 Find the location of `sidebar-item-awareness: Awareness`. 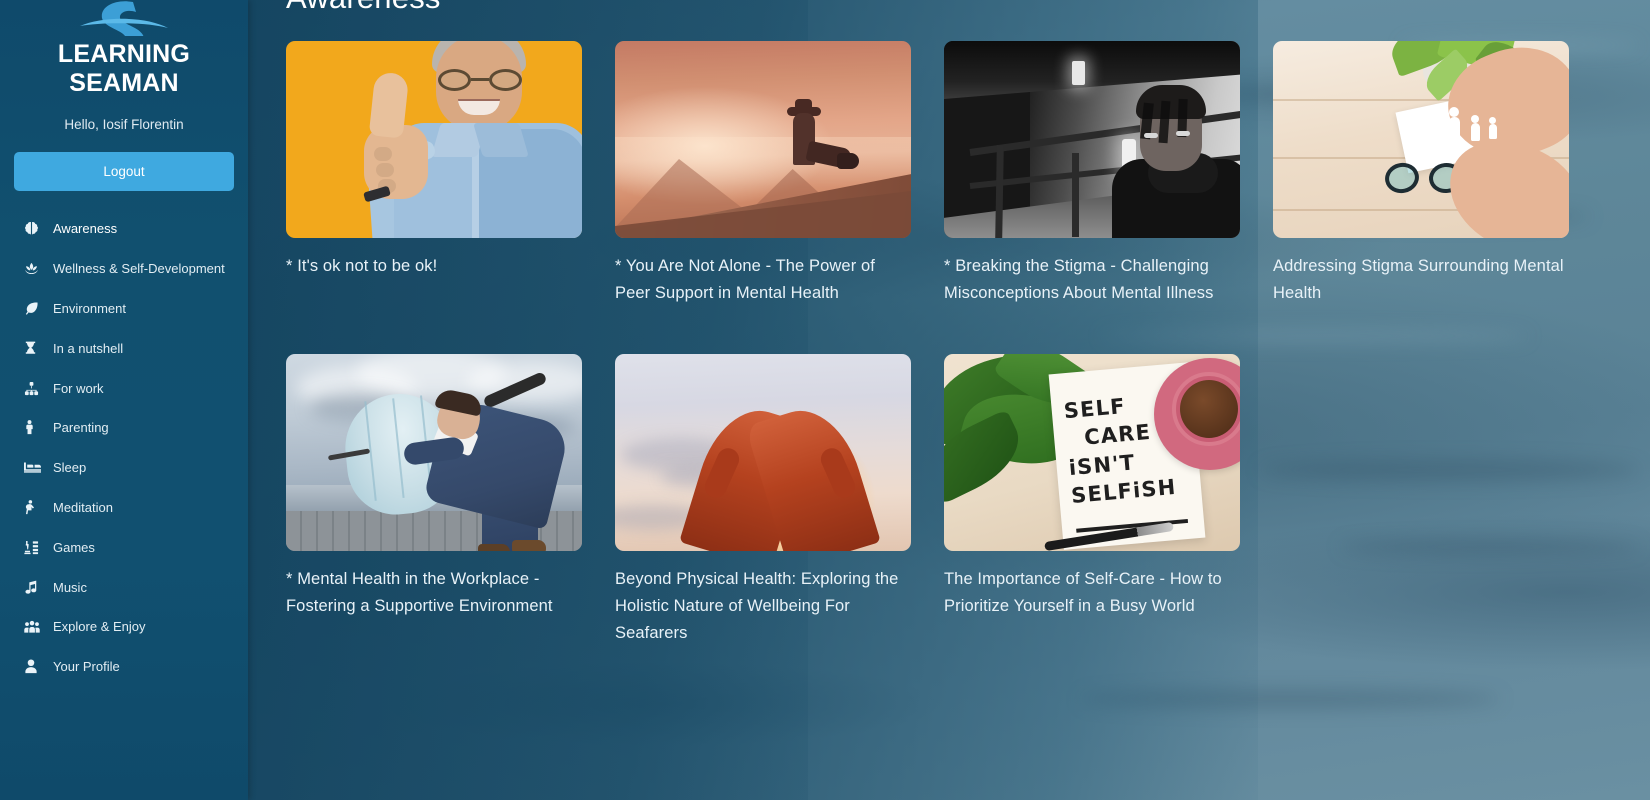

sidebar-item-awareness: Awareness is located at coordinates (124, 229).